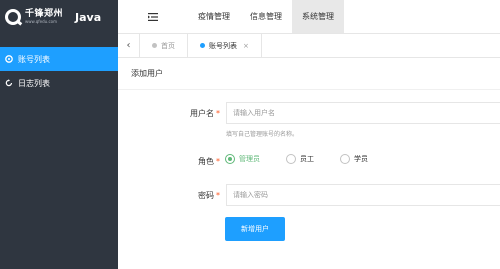 The image size is (500, 269). What do you see at coordinates (209, 161) in the screenshot?
I see `role-label: 角色 *` at bounding box center [209, 161].